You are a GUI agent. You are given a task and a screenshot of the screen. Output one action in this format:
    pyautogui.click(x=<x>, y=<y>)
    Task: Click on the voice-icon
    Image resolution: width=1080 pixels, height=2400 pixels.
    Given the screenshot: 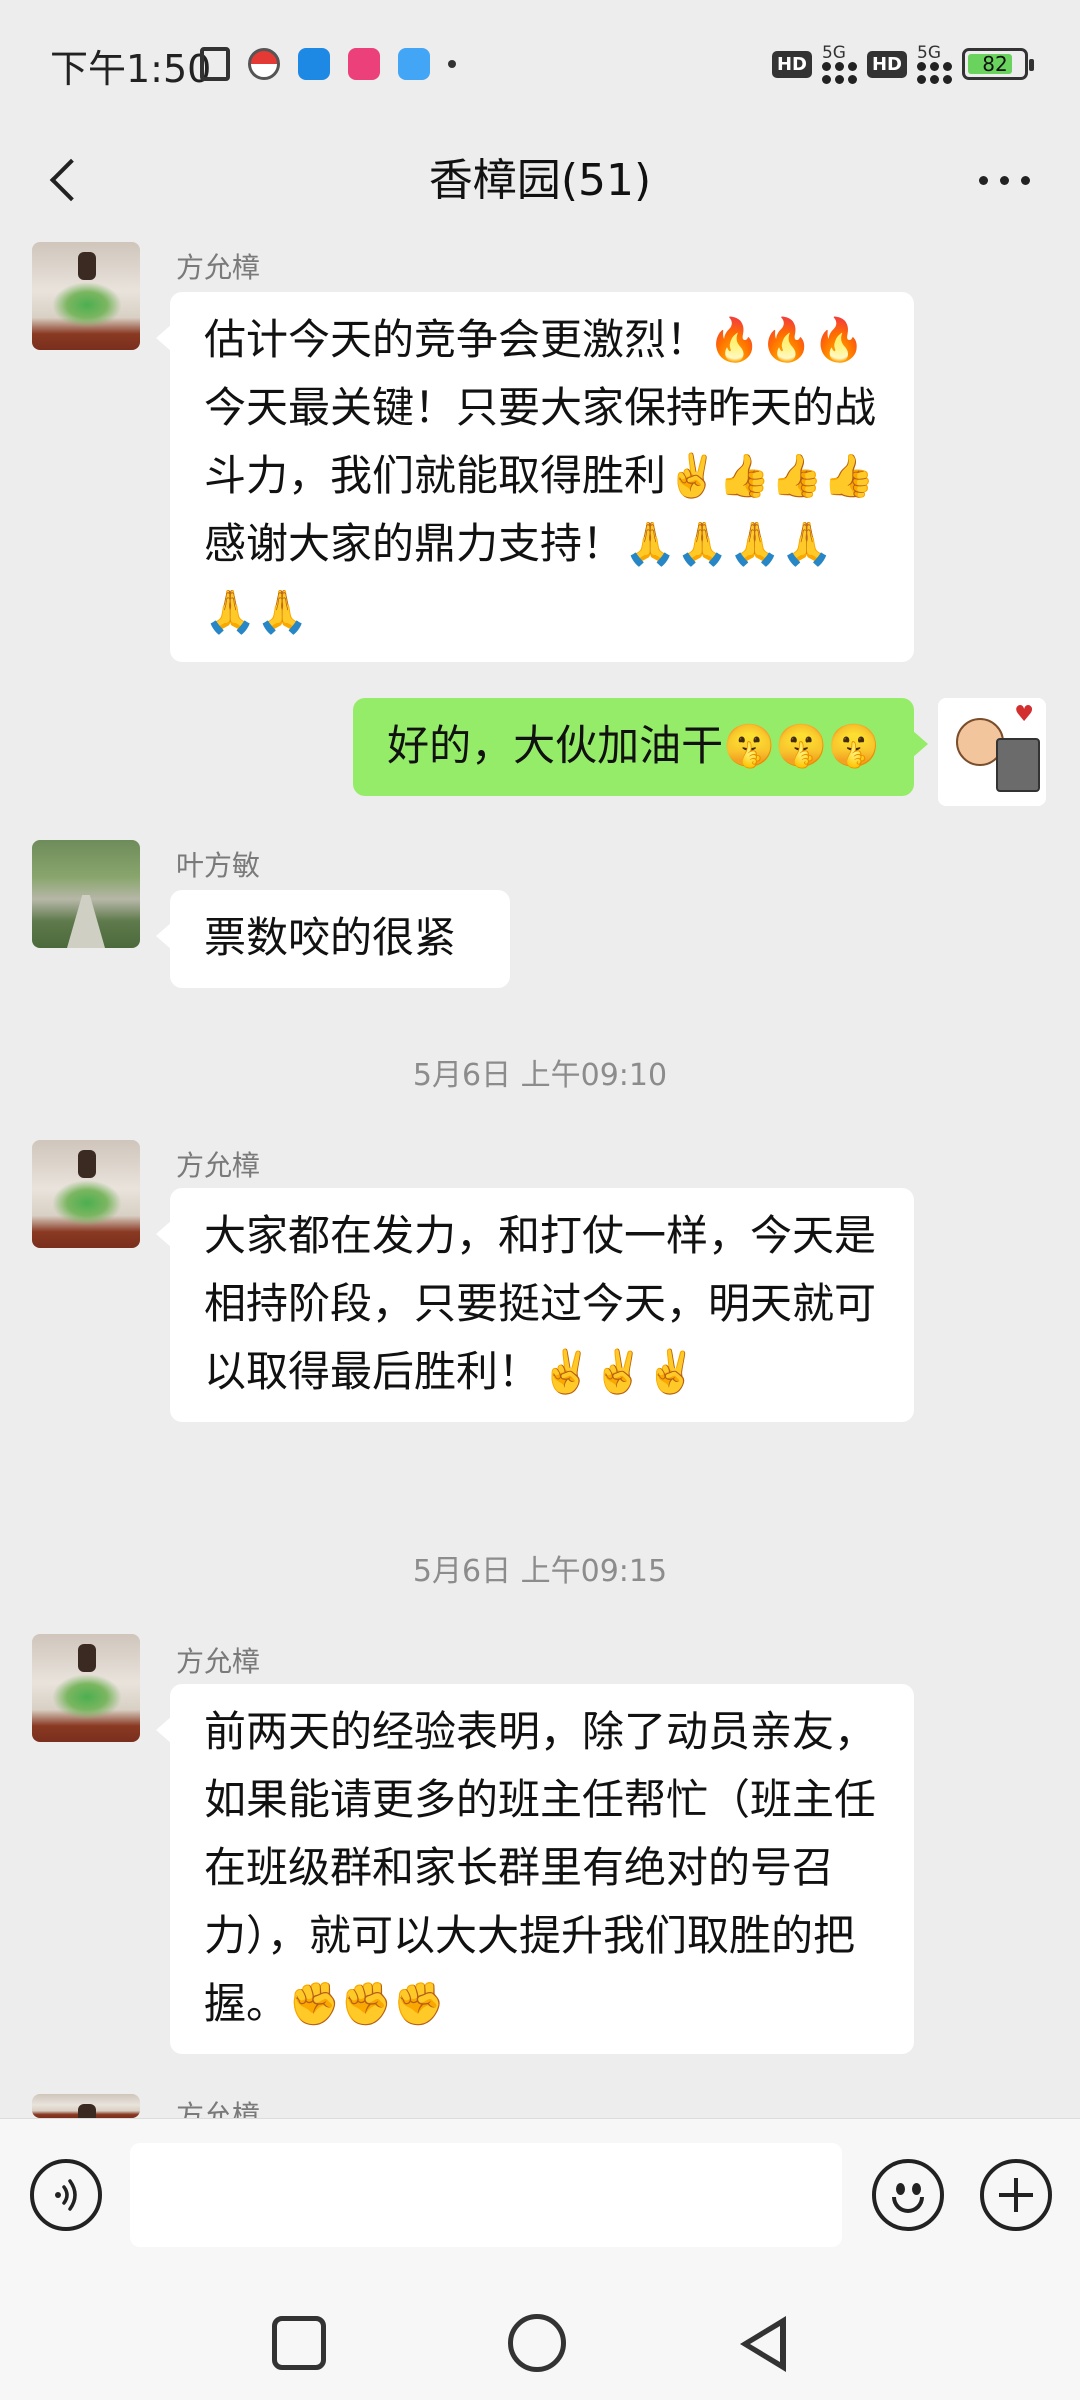 What is the action you would take?
    pyautogui.click(x=66, y=2195)
    